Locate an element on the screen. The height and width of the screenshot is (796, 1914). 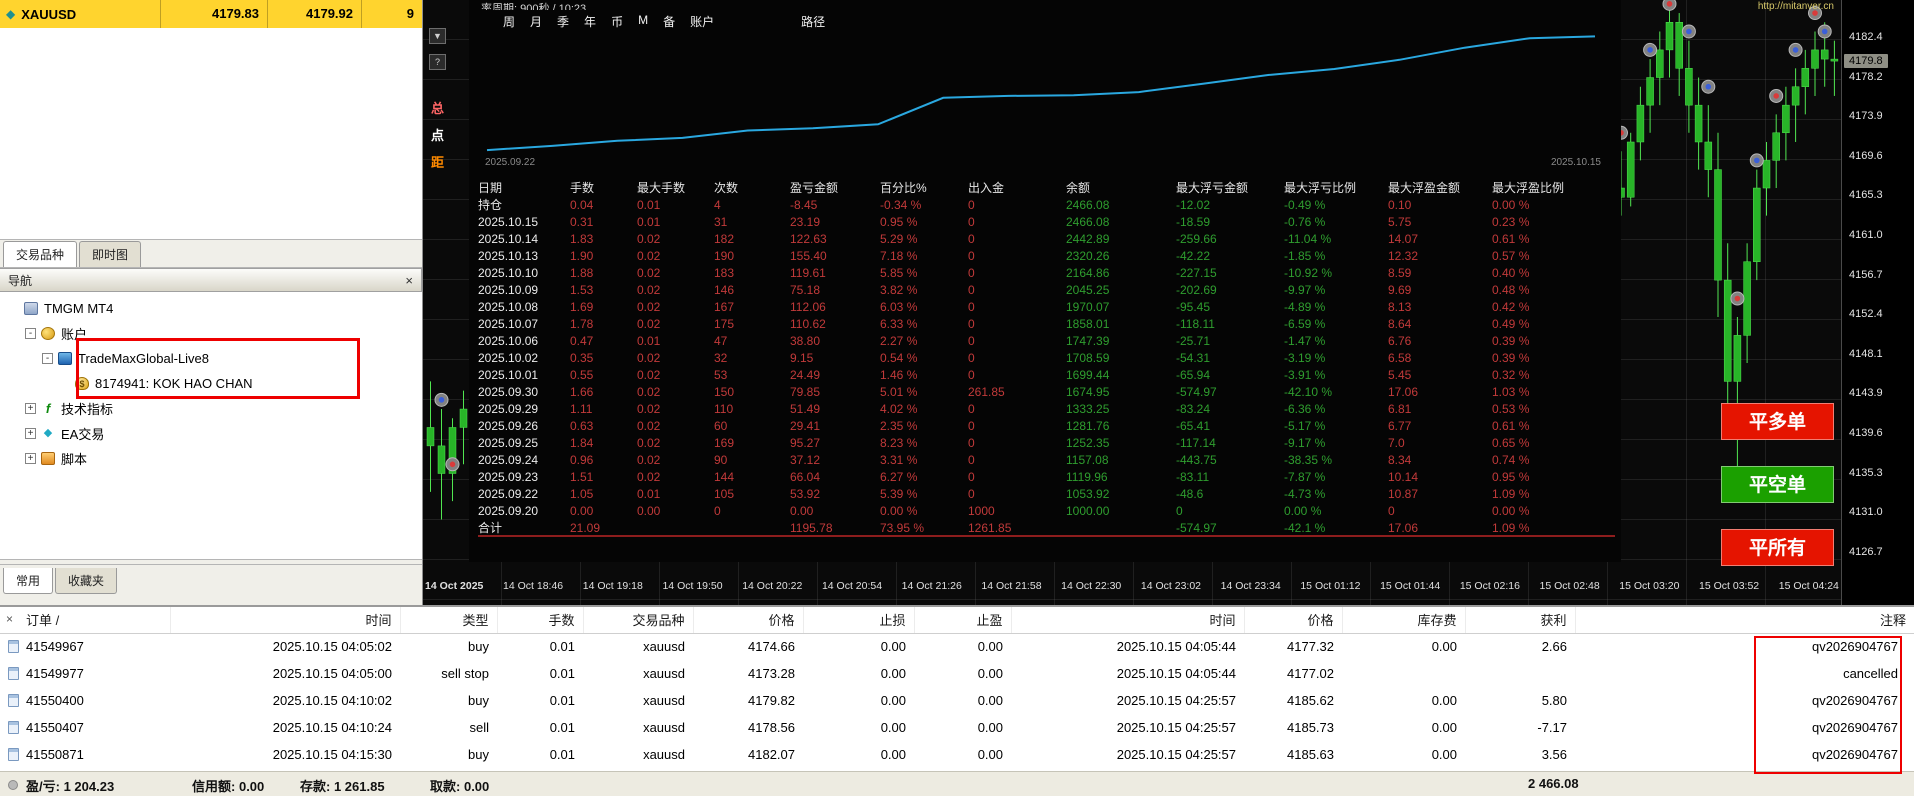
navigator-item: + ◆ EA交易 is located at coordinates (211, 433).